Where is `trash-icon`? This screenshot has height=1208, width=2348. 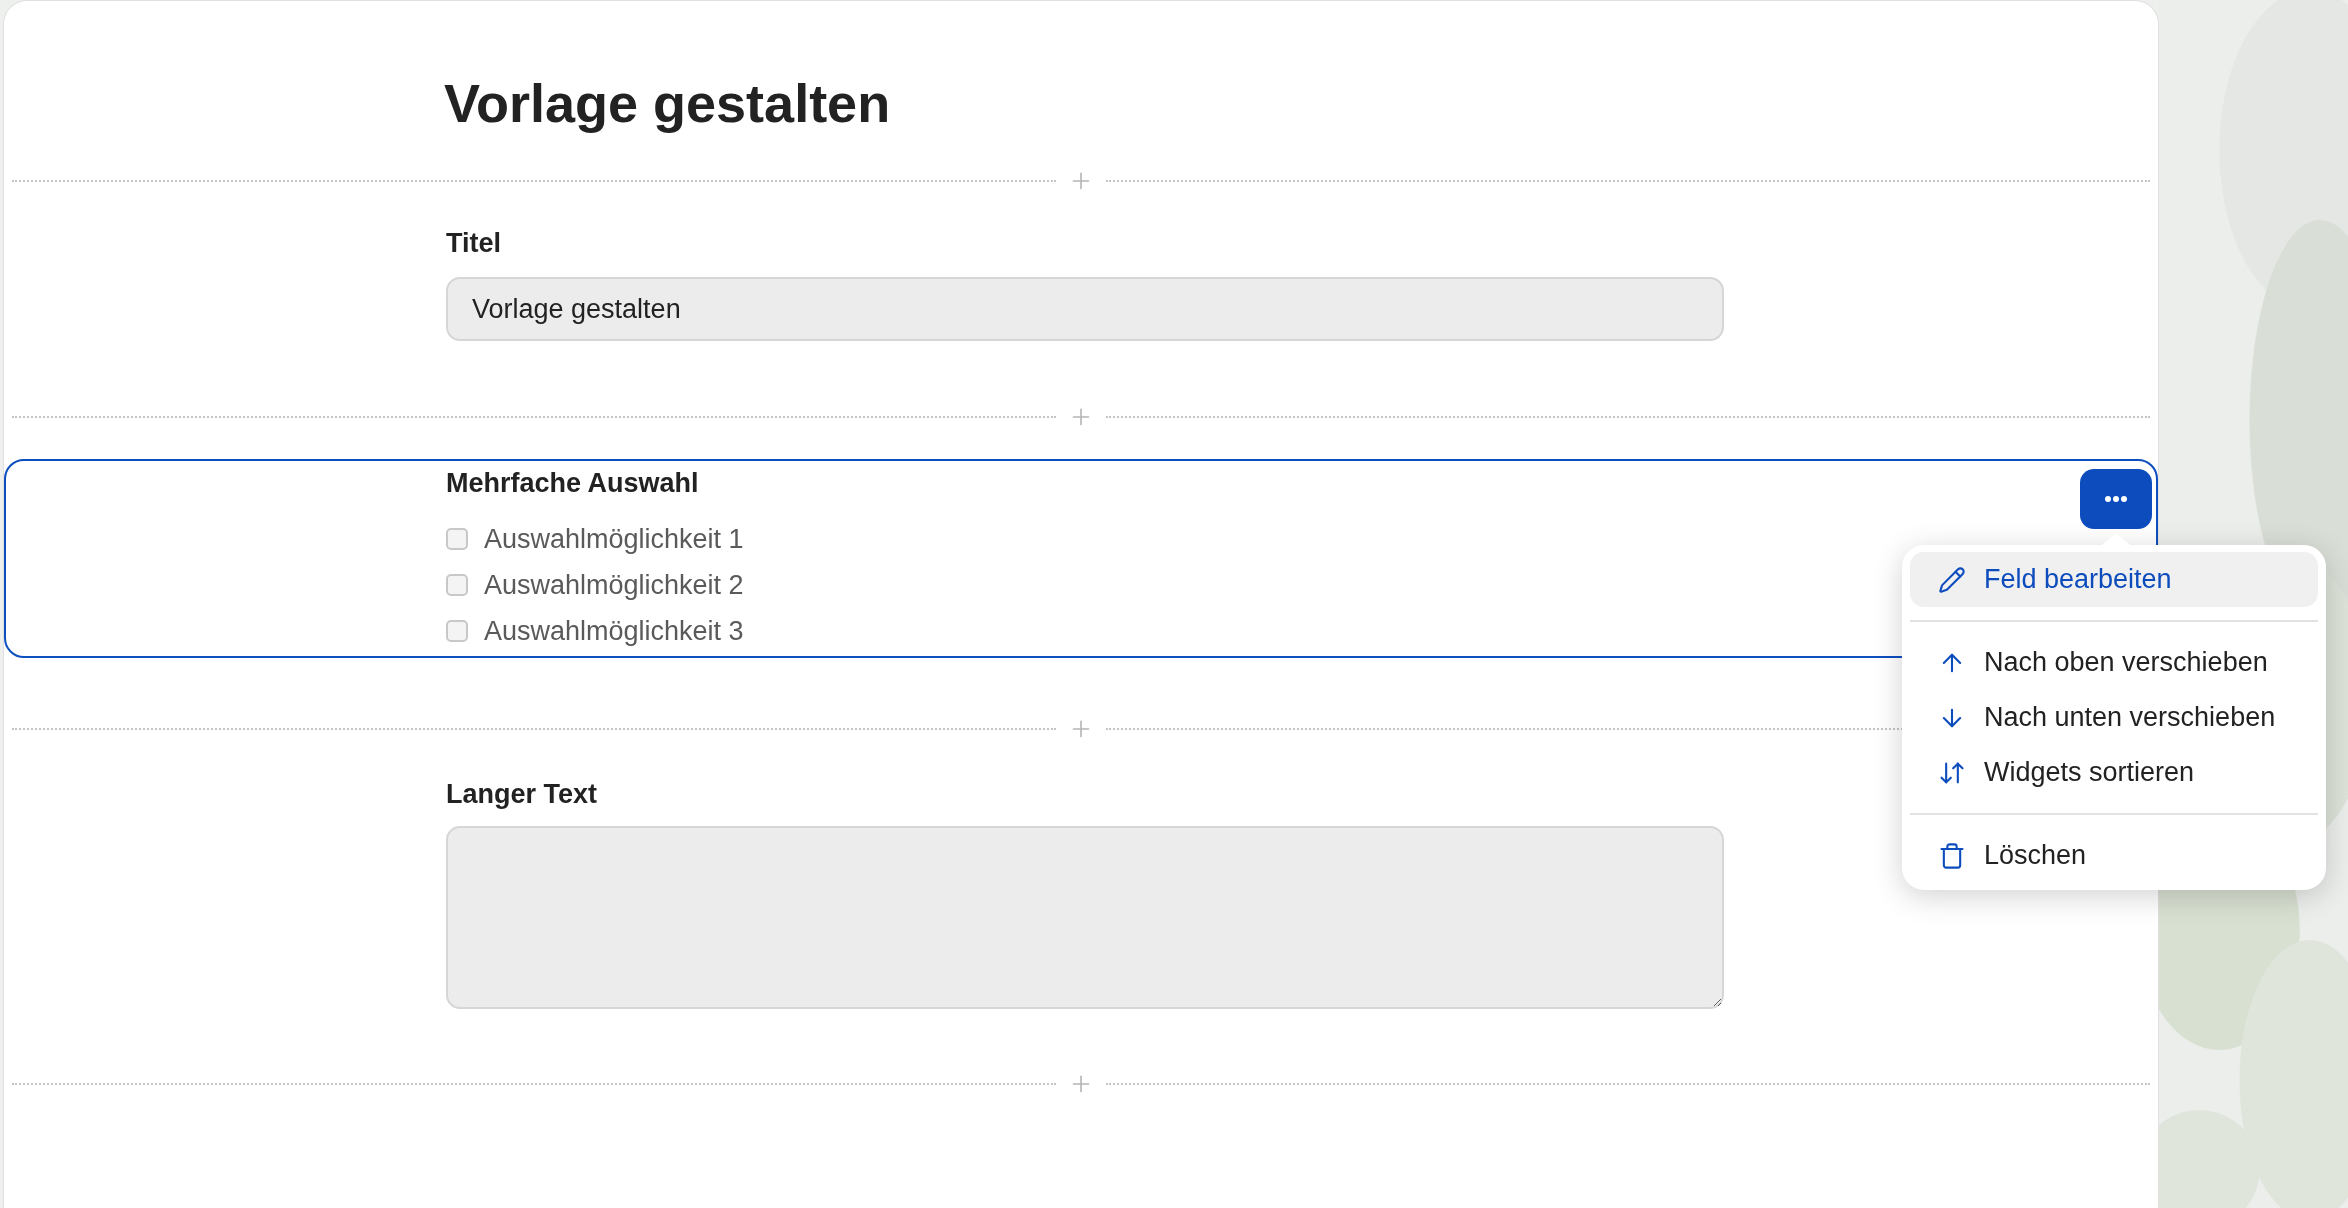 trash-icon is located at coordinates (1952, 855).